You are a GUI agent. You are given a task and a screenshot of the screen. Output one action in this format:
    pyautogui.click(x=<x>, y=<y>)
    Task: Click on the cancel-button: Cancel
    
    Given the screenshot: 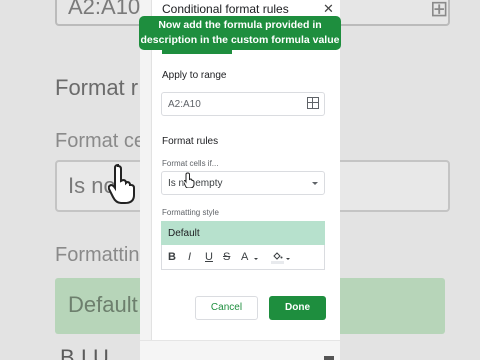 What is the action you would take?
    pyautogui.click(x=226, y=308)
    